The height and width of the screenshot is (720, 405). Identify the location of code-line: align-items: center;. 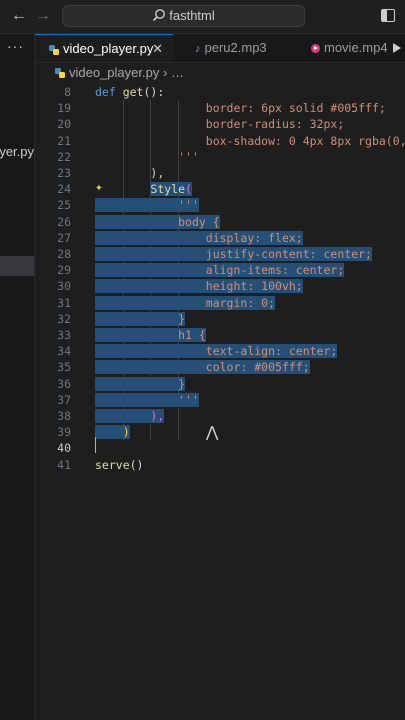
(220, 270).